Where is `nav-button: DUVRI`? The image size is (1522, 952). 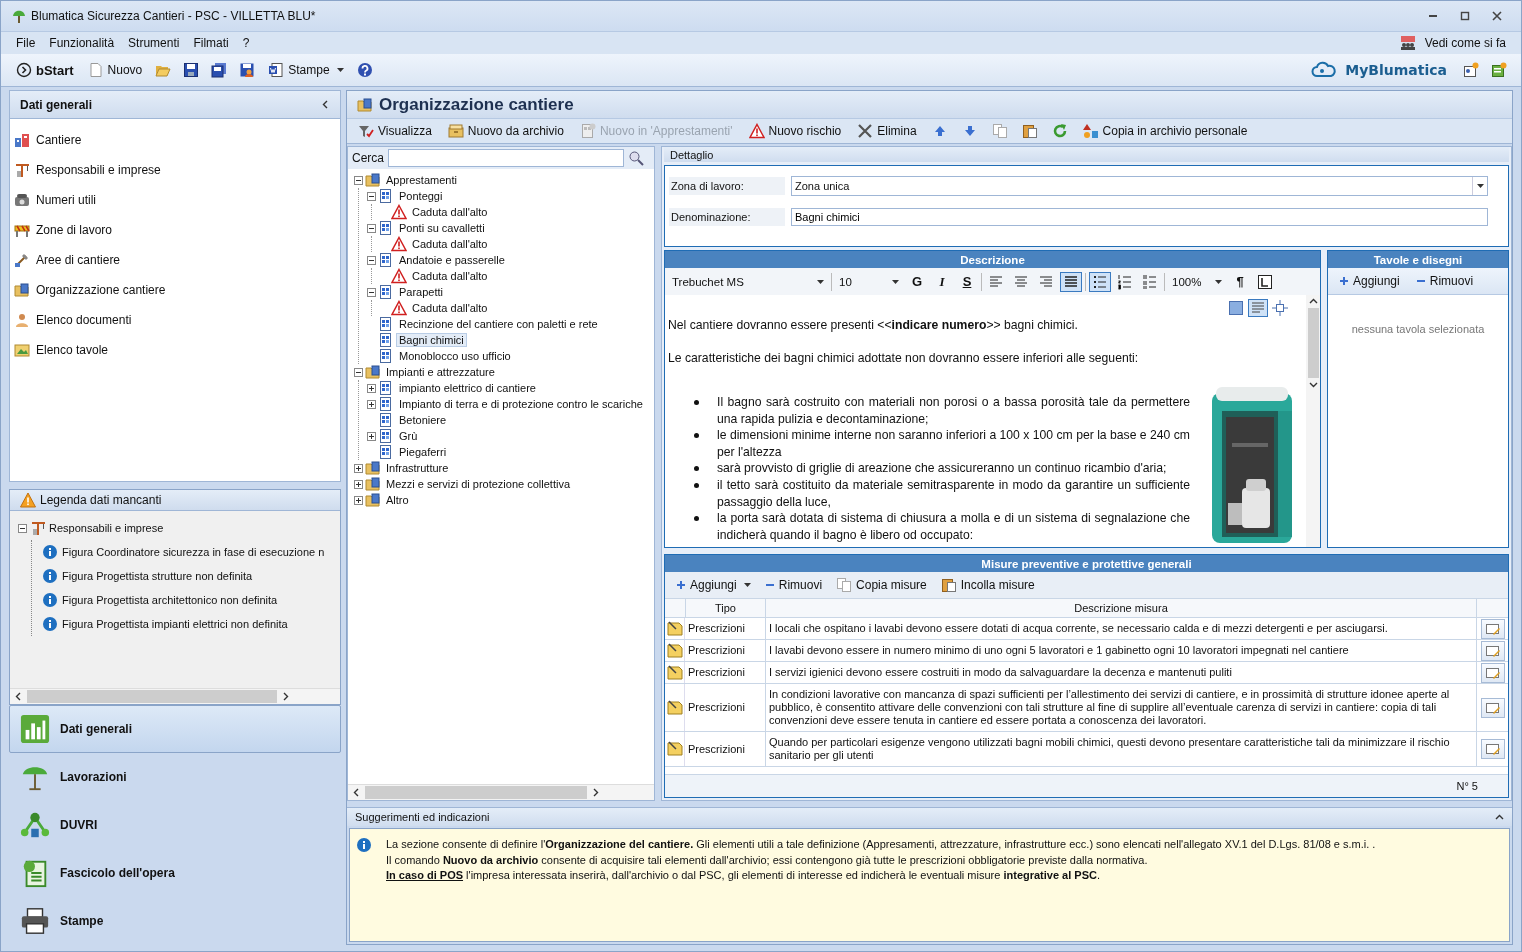 nav-button: DUVRI is located at coordinates (175, 825).